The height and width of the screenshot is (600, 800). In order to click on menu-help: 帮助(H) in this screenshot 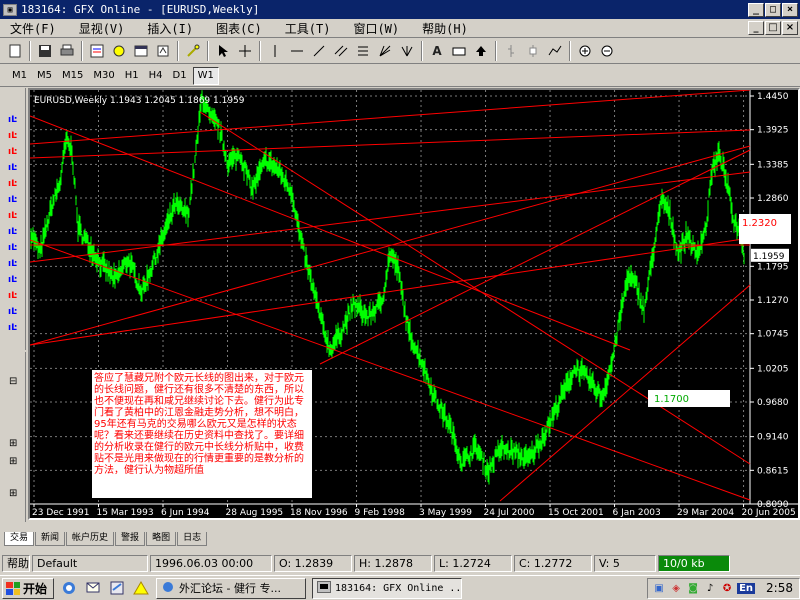, I will do `click(446, 28)`.